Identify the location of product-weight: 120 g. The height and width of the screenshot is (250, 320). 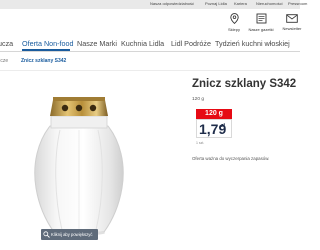
(198, 99).